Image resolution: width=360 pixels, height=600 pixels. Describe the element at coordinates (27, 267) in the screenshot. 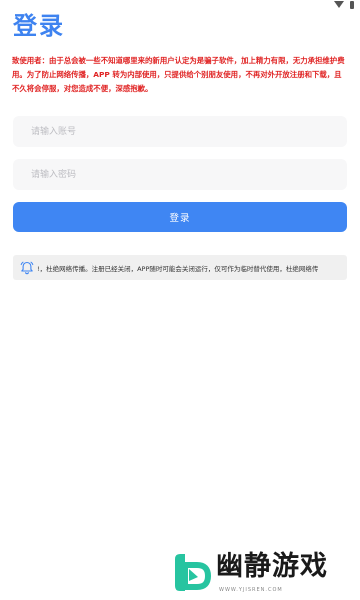

I see `bell-icon` at that location.